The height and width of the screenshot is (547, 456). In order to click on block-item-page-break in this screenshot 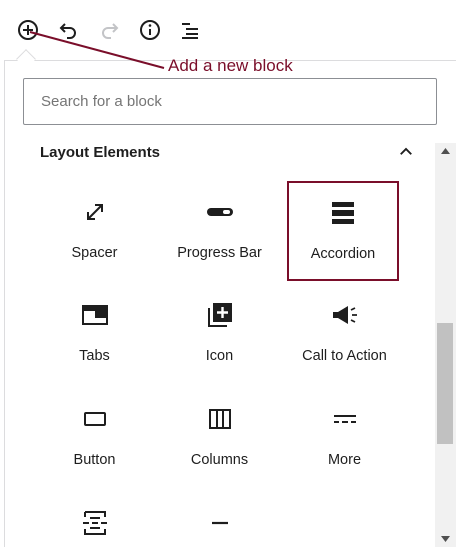, I will do `click(94, 520)`.